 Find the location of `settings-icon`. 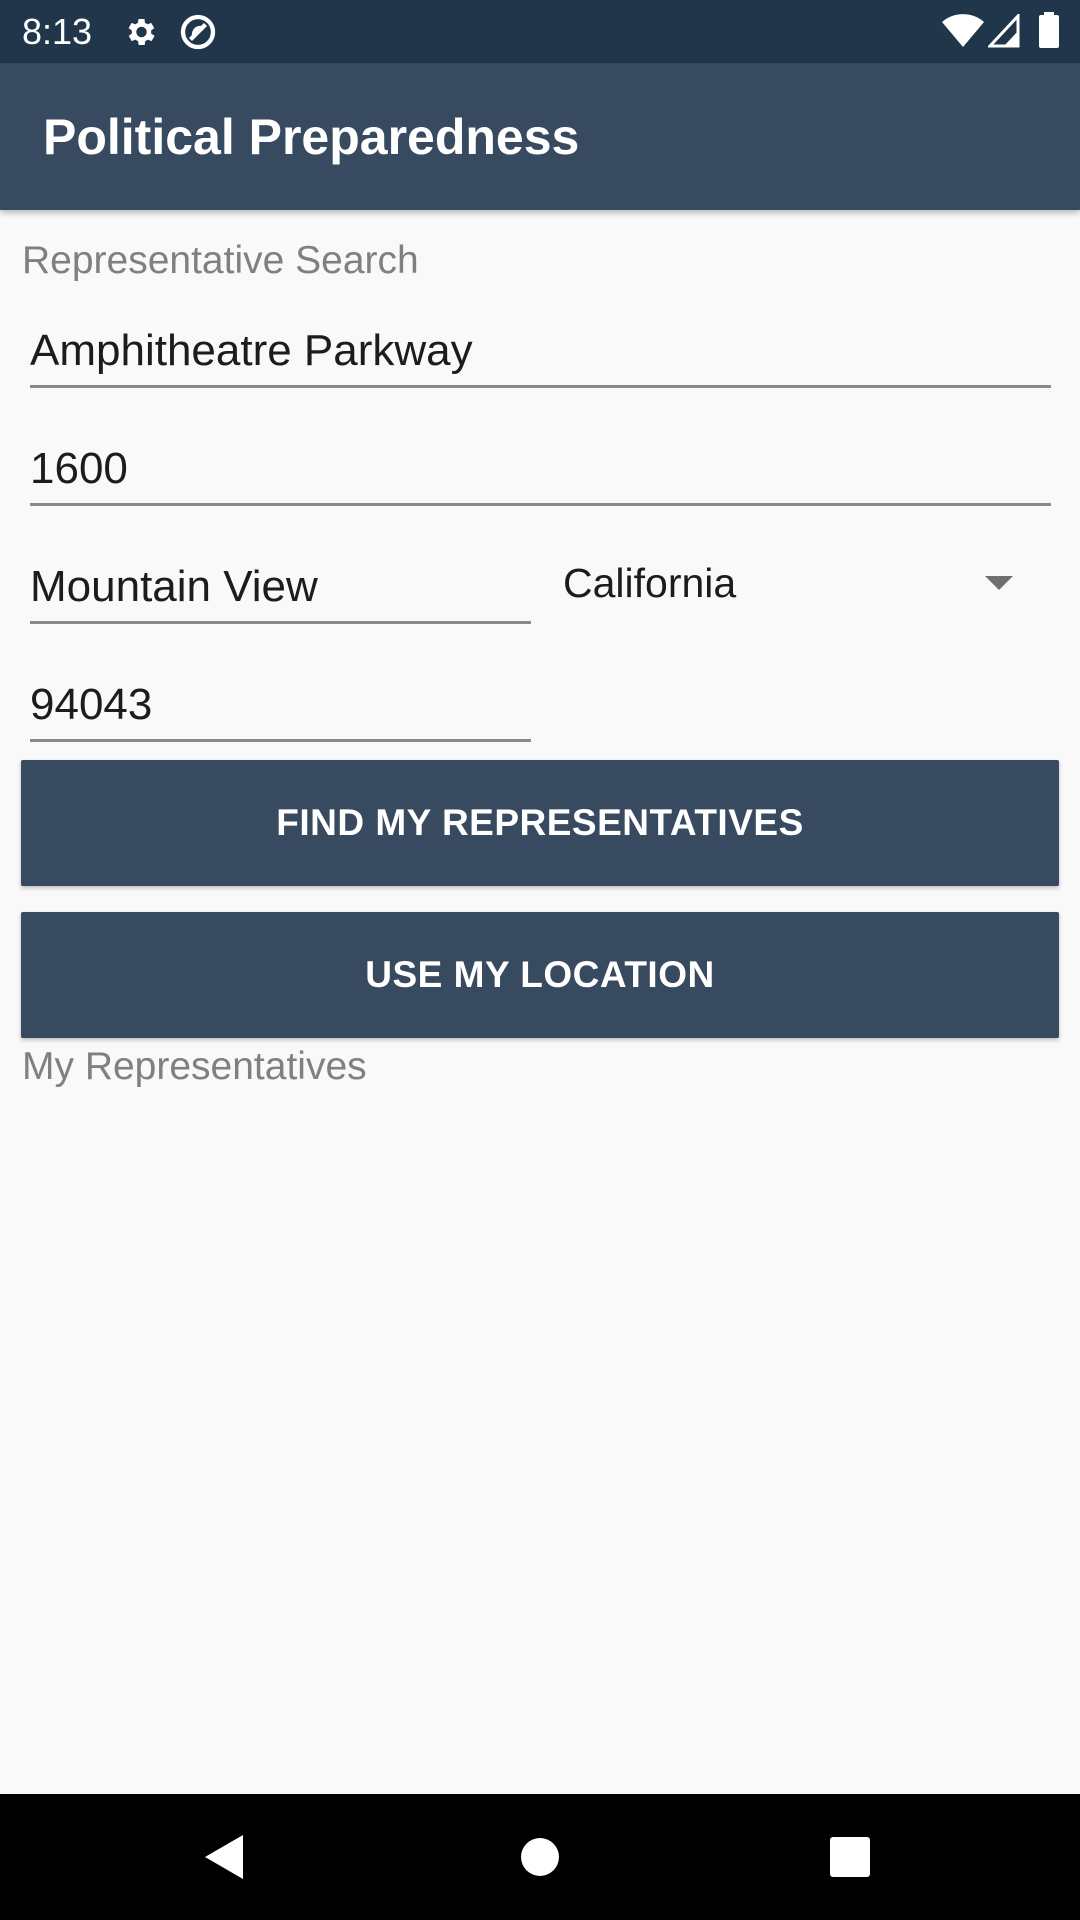

settings-icon is located at coordinates (141, 32).